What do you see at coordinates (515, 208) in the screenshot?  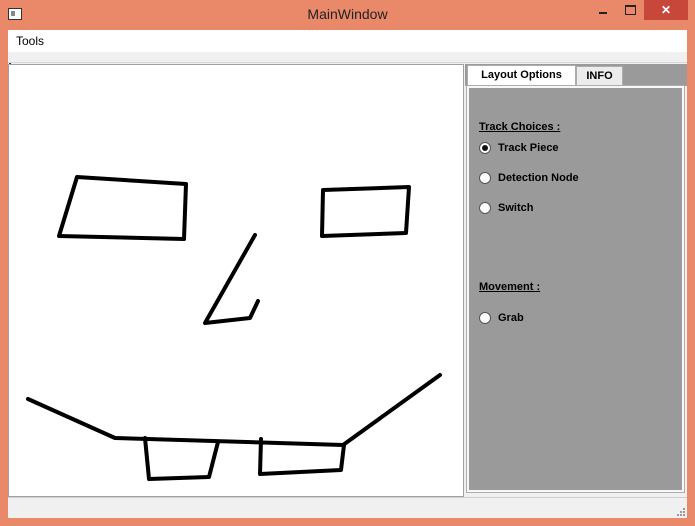 I see `radio-label: Switch` at bounding box center [515, 208].